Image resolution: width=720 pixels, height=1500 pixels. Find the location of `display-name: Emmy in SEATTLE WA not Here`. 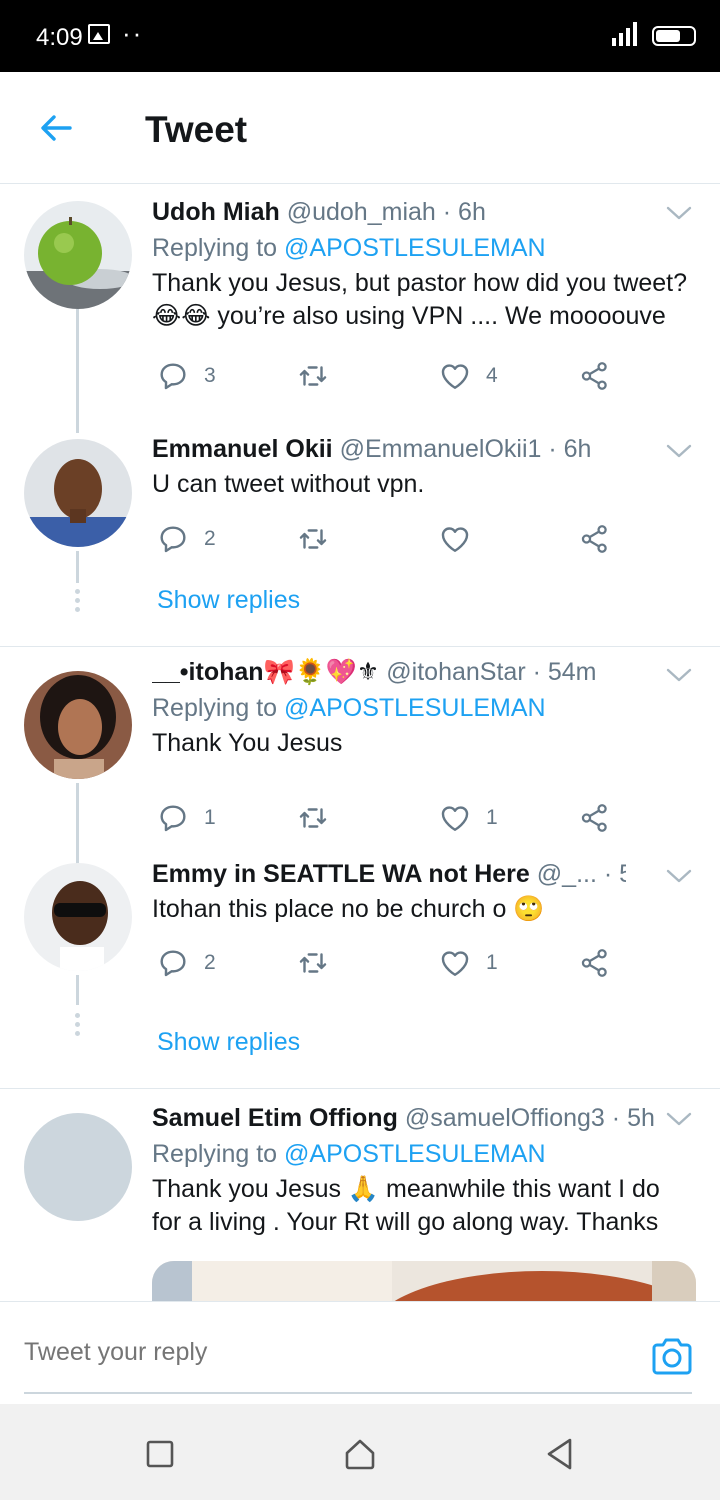

display-name: Emmy in SEATTLE WA not Here is located at coordinates (341, 874).